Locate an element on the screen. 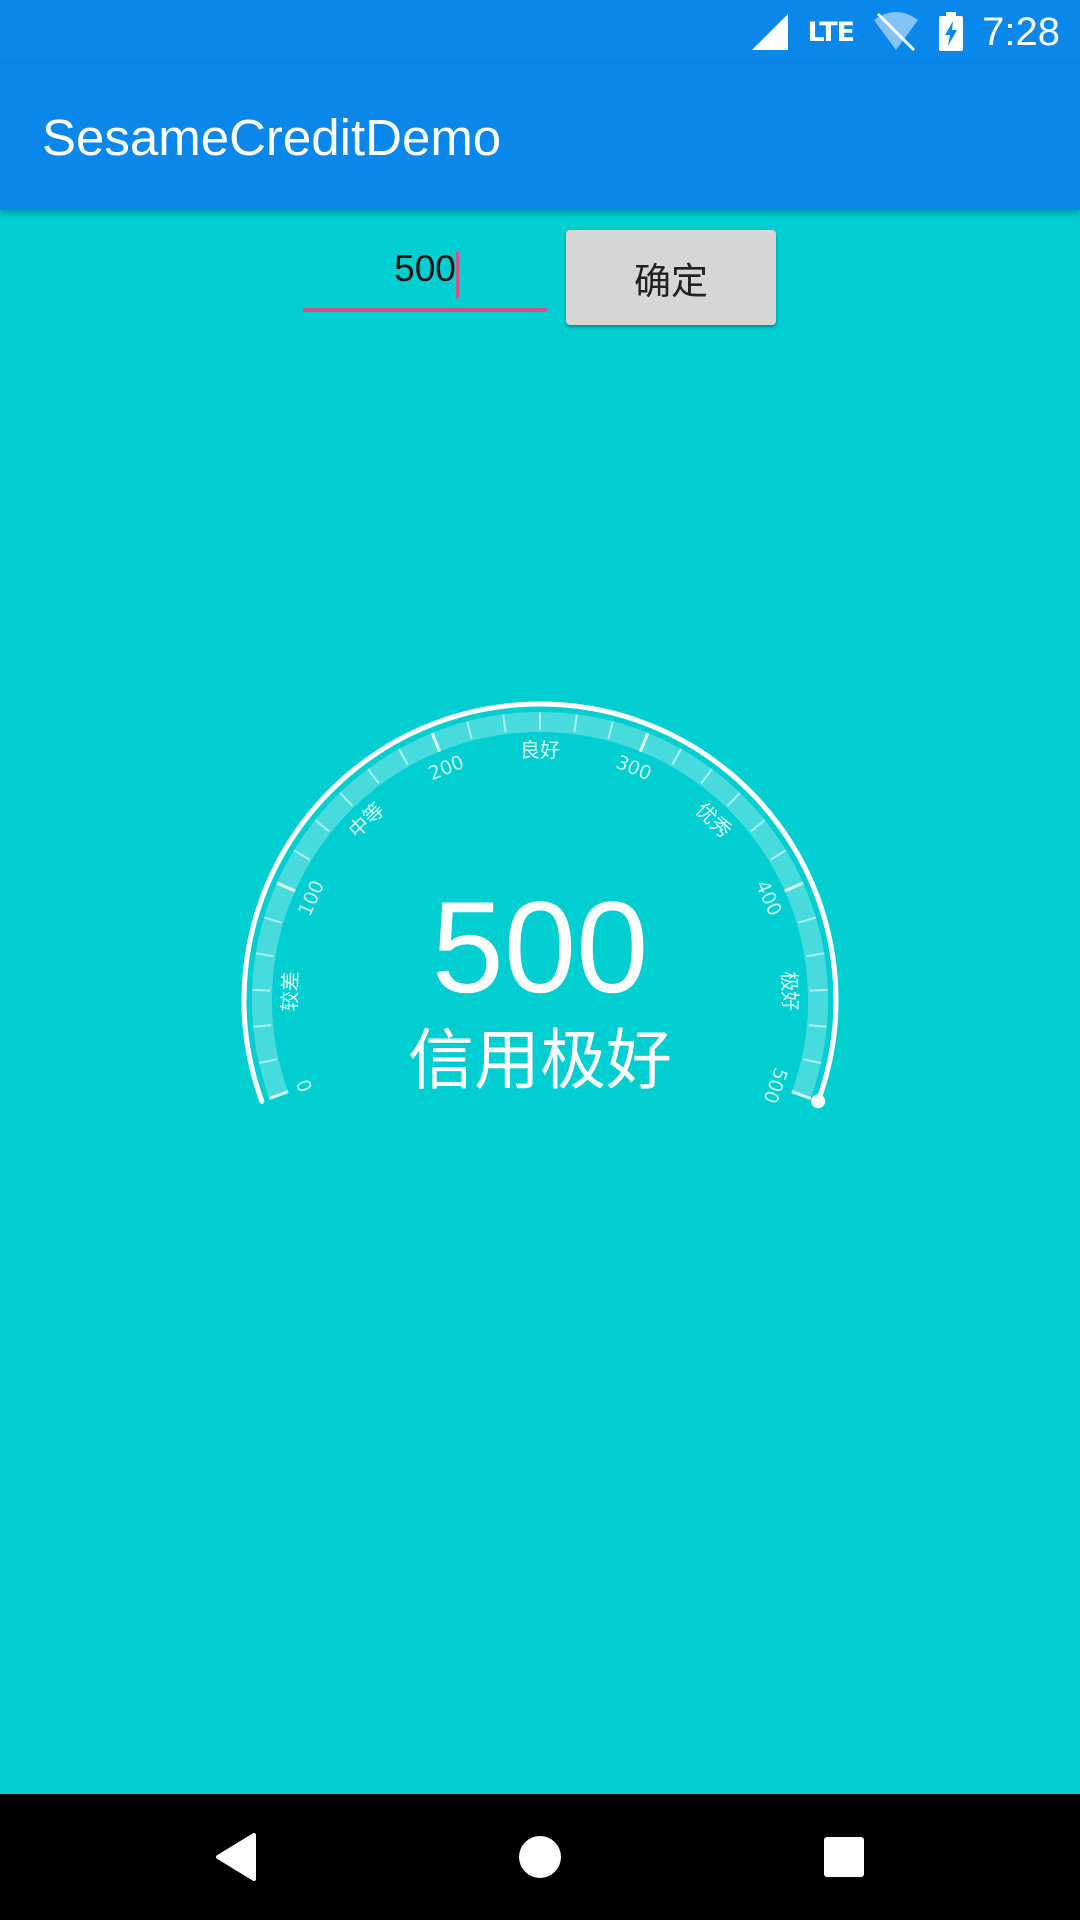 This screenshot has height=1920, width=1080. status-icons: × LTE 7:28 is located at coordinates (905, 32).